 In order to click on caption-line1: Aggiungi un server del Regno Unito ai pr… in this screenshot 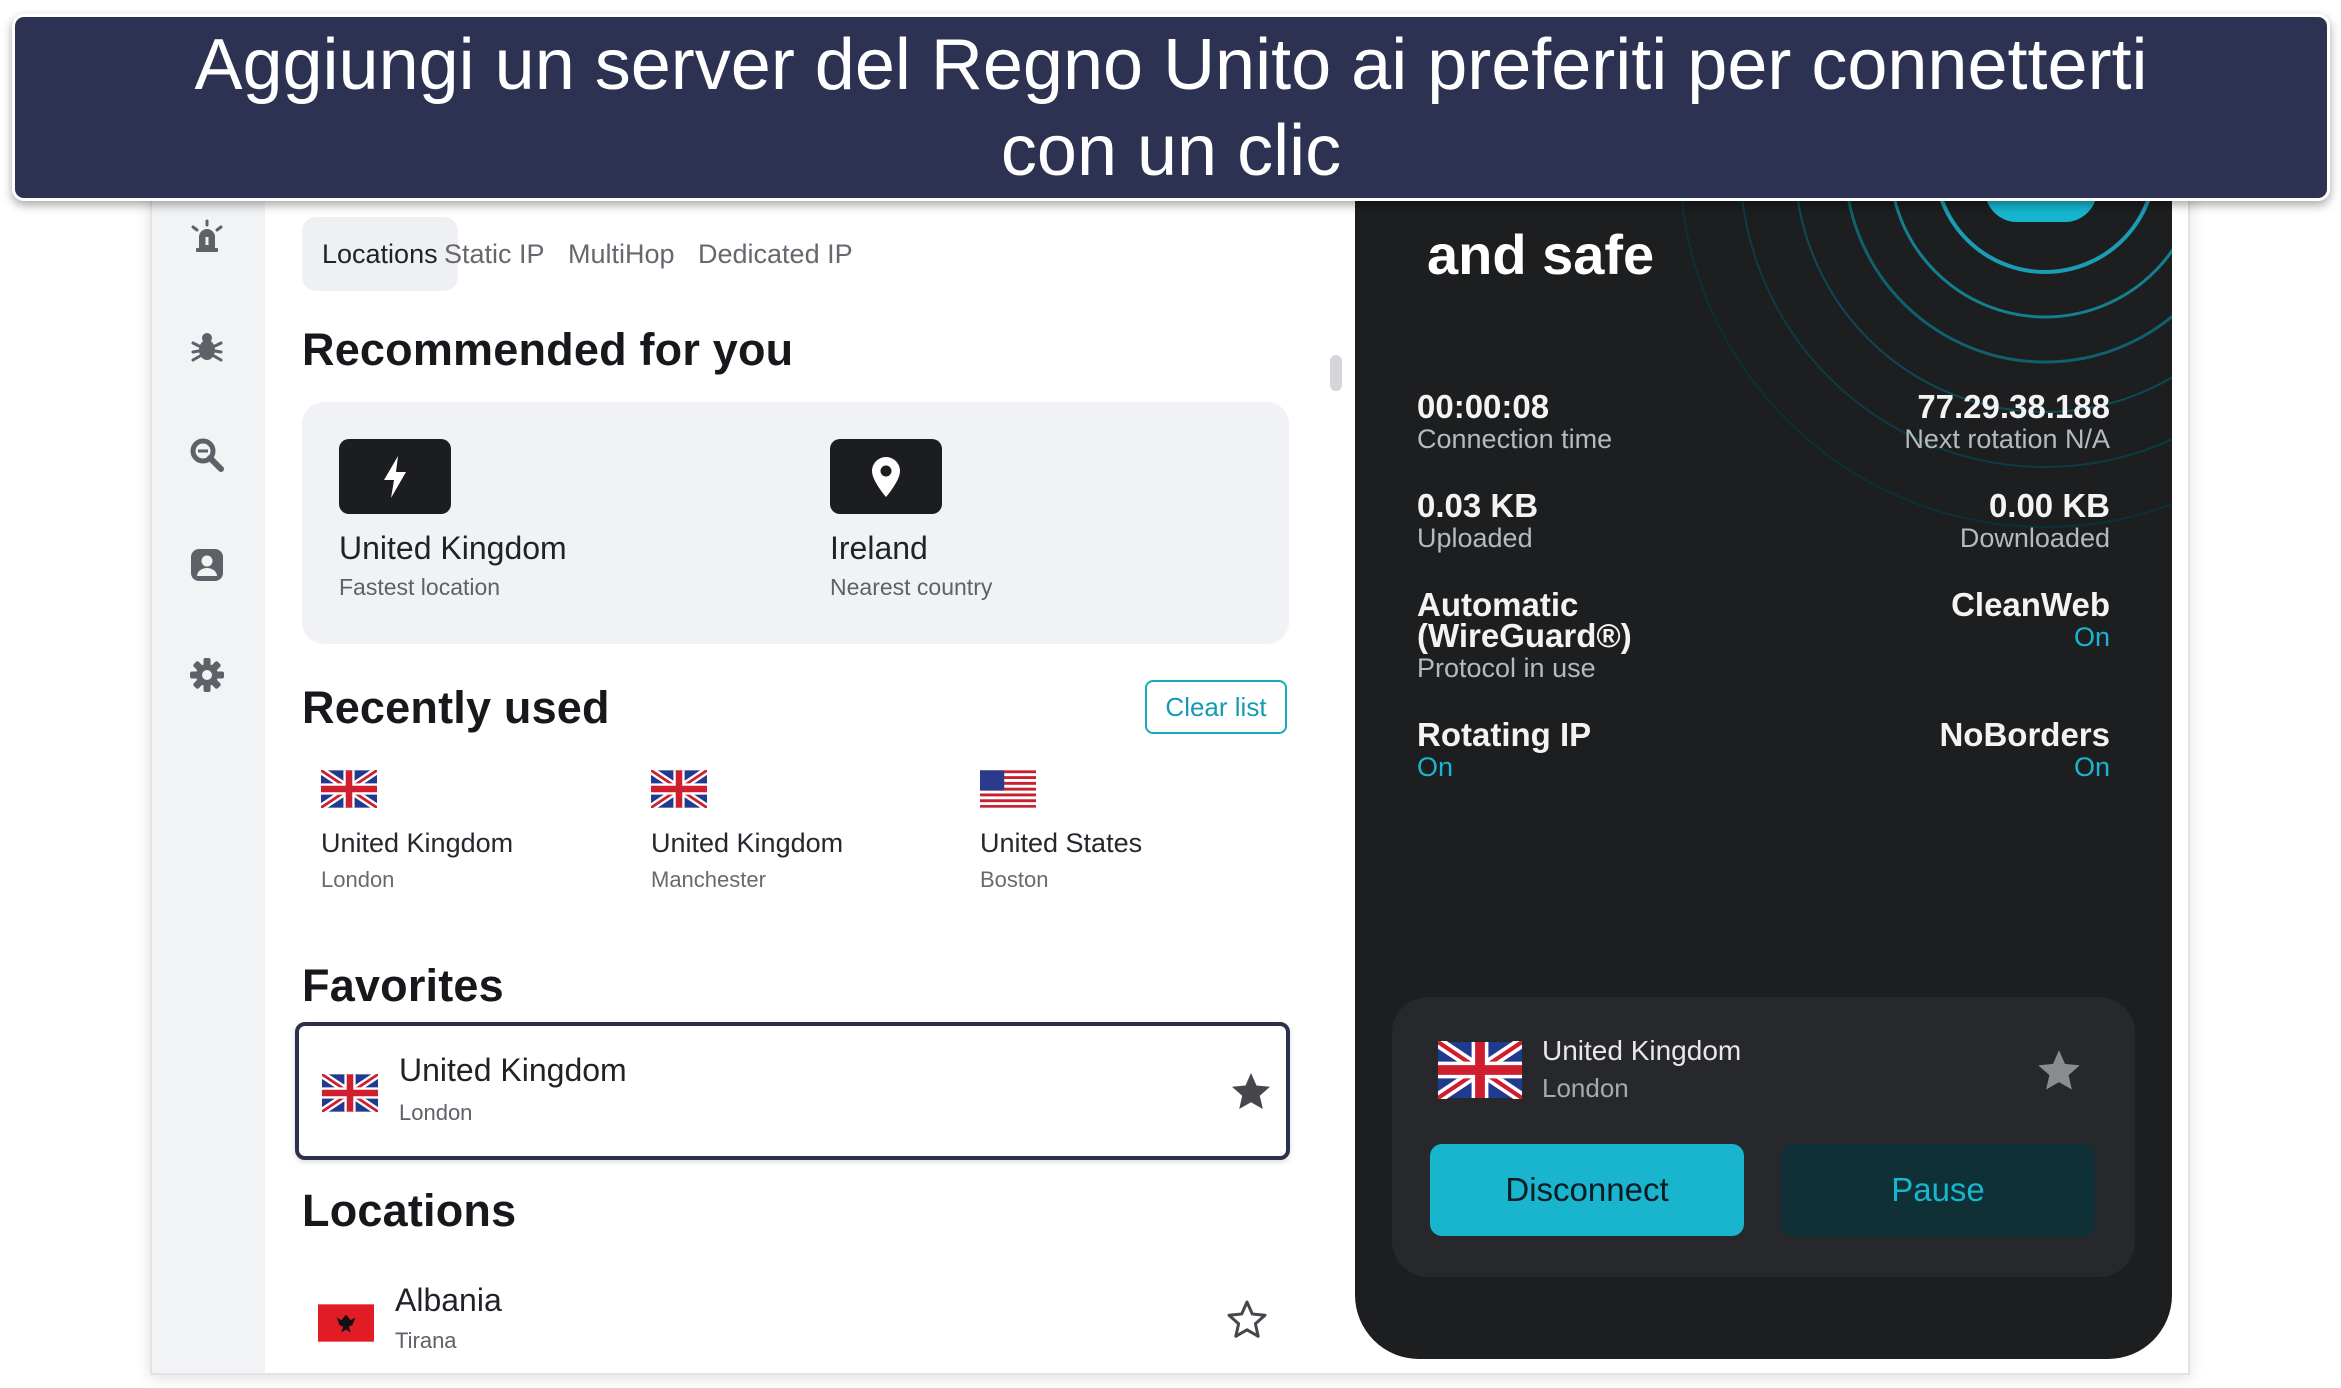, I will do `click(1171, 64)`.